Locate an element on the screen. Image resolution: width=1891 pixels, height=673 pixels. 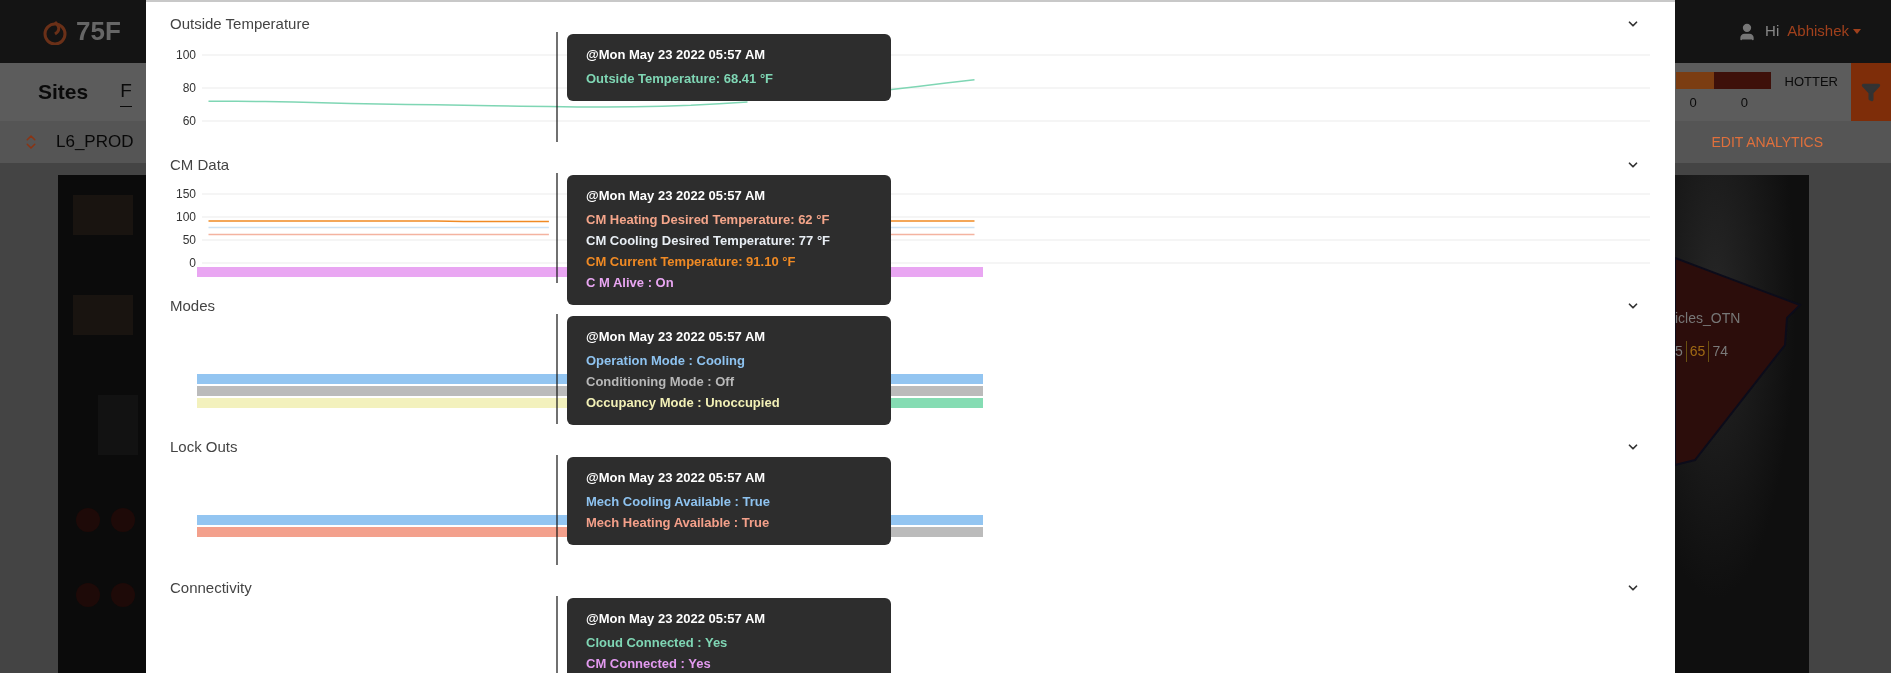
chart-title: Lock Outs is located at coordinates (204, 446).